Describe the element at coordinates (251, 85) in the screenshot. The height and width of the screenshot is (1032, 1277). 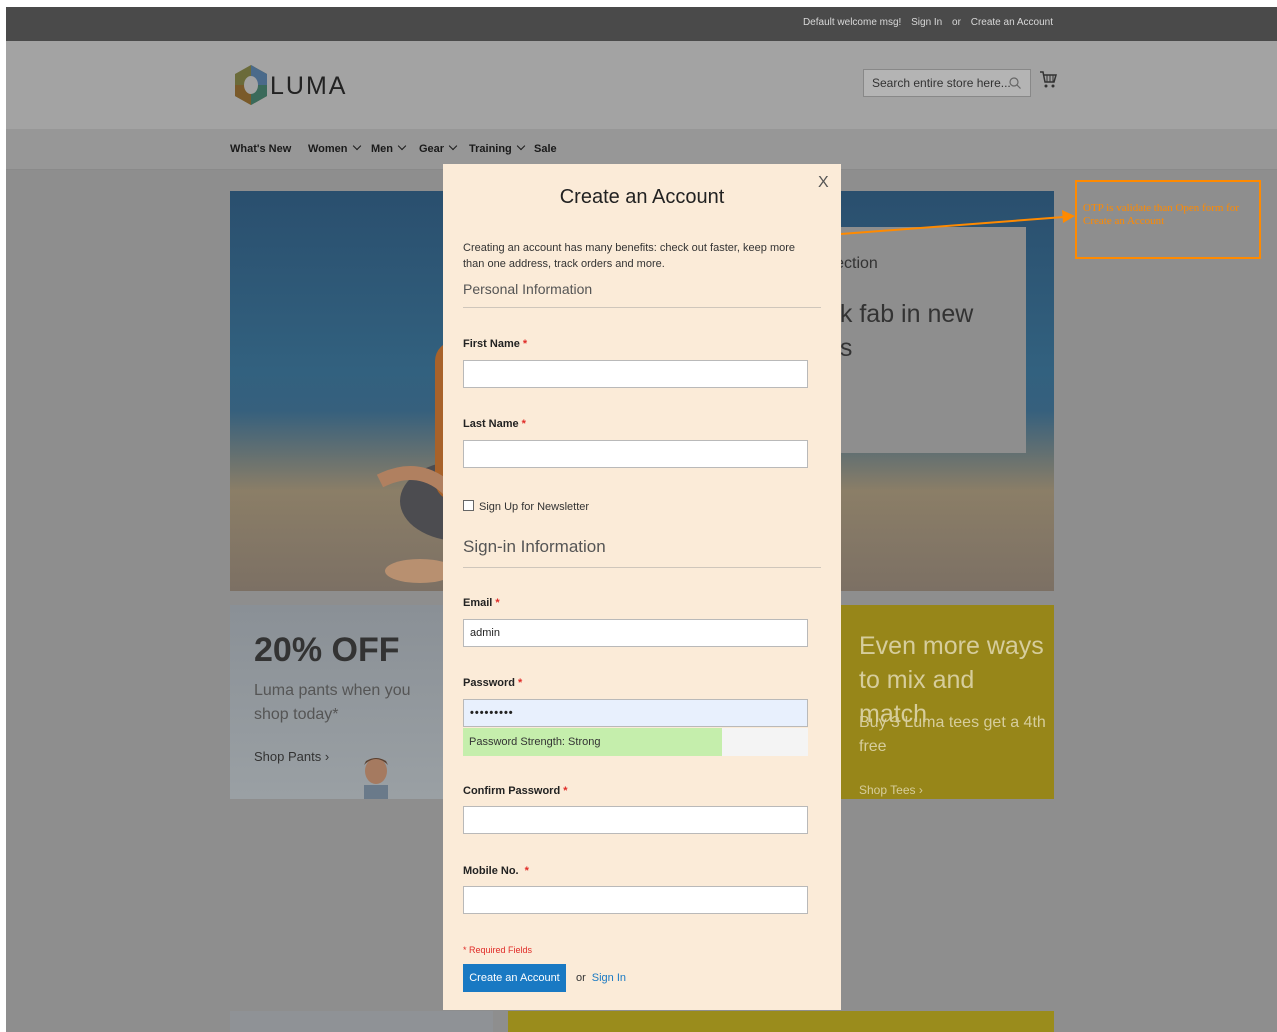
I see `luma-logo-icon` at that location.